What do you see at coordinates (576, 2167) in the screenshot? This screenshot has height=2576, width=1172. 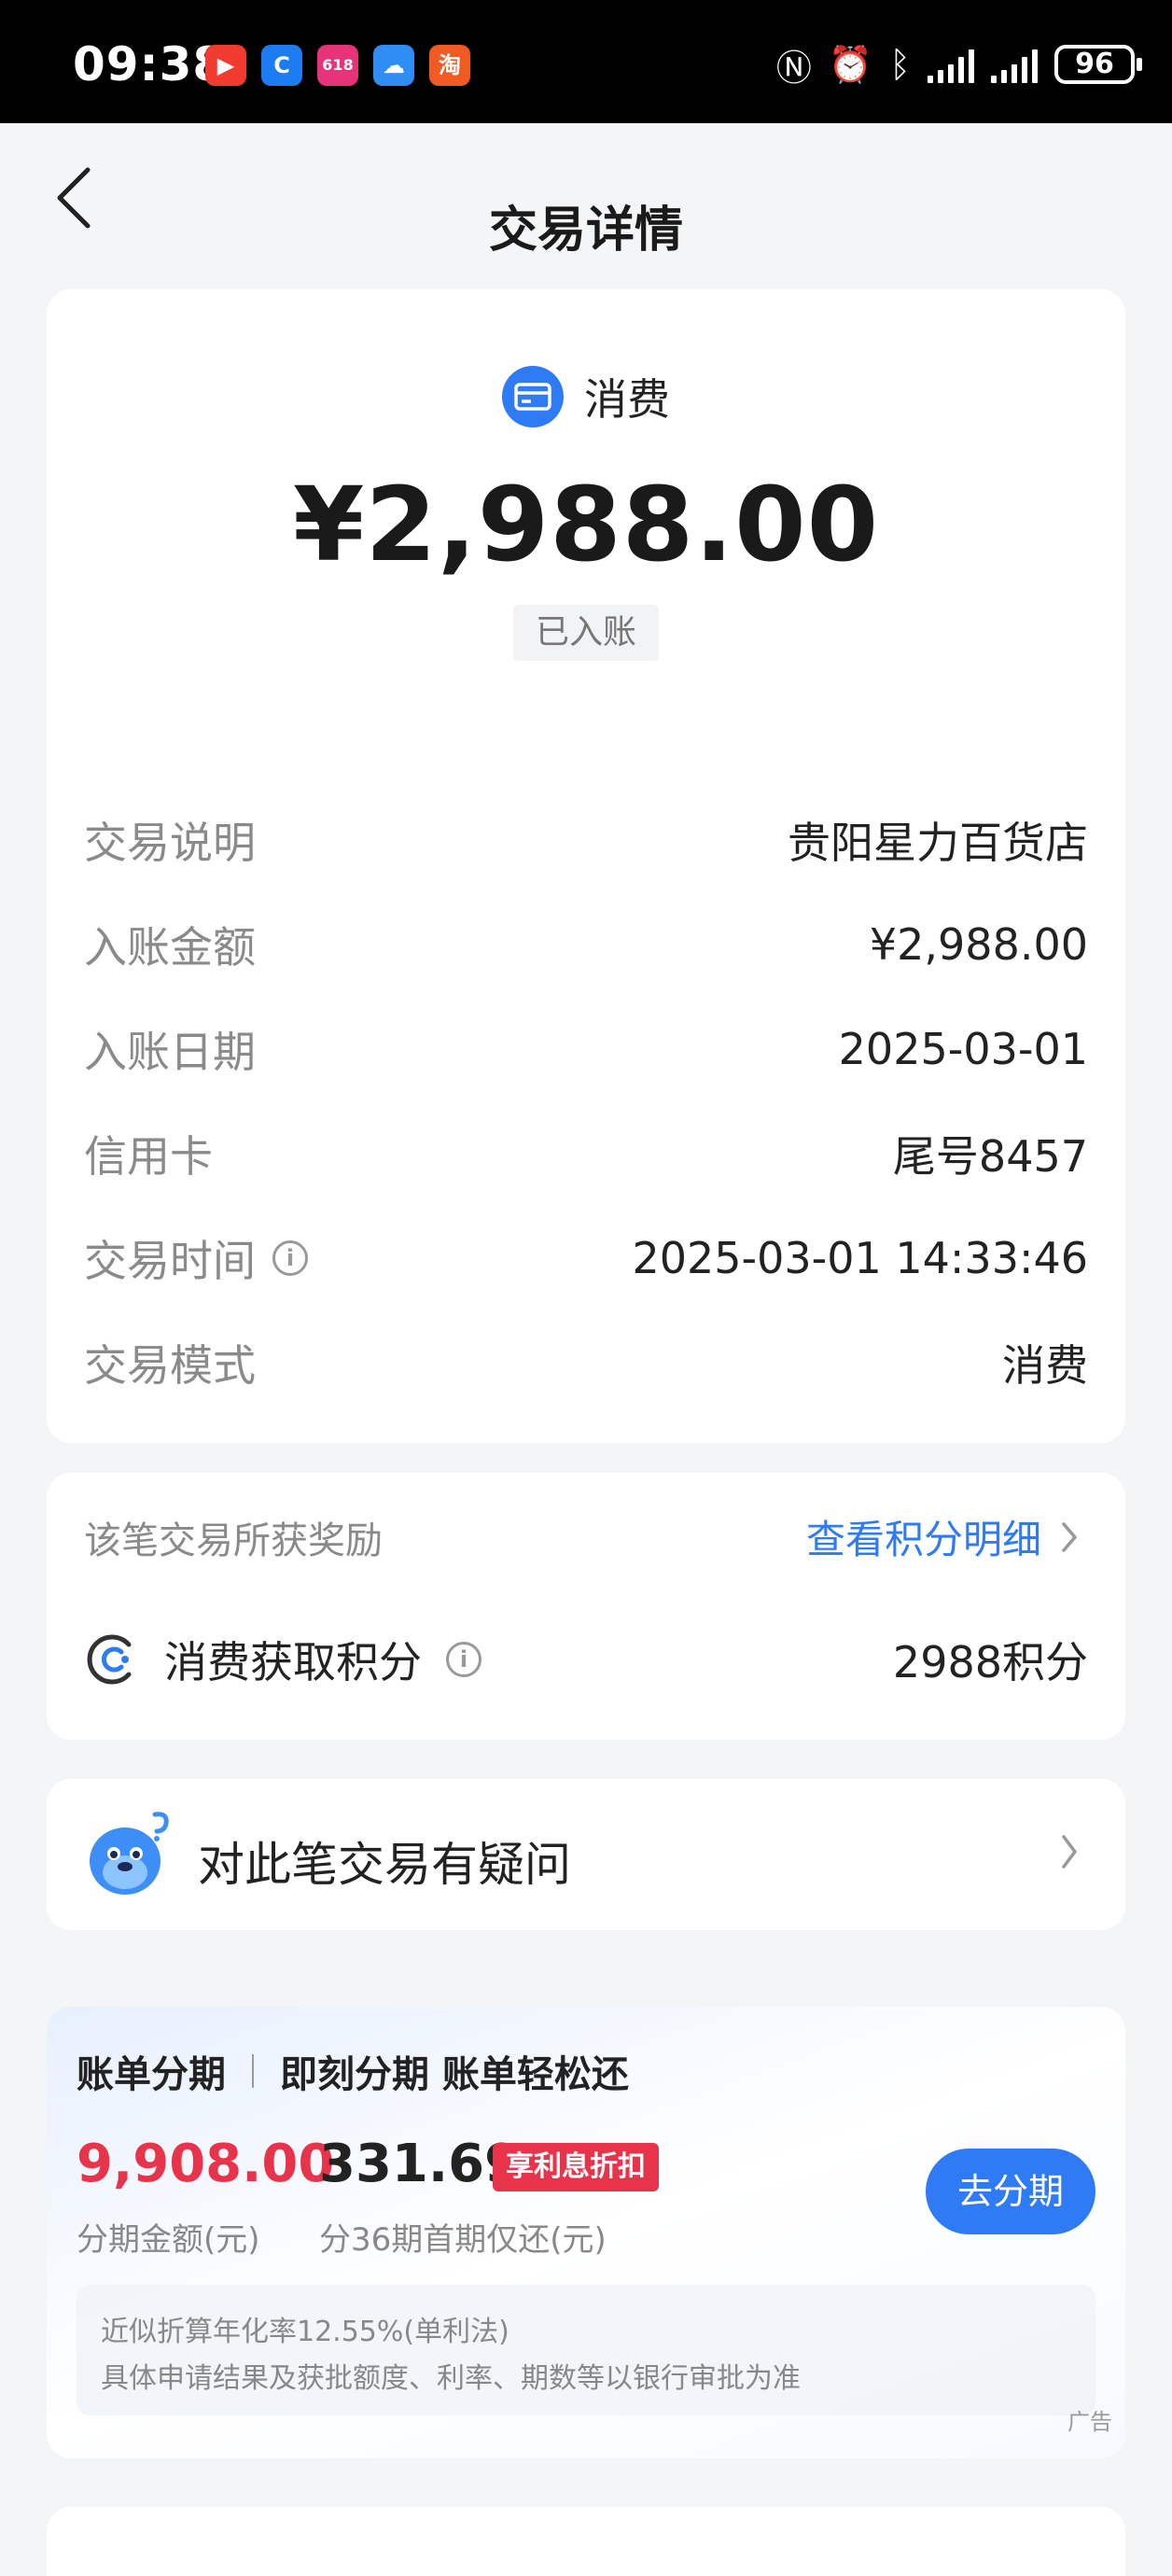 I see `discount-badge: 享利息折扣` at bounding box center [576, 2167].